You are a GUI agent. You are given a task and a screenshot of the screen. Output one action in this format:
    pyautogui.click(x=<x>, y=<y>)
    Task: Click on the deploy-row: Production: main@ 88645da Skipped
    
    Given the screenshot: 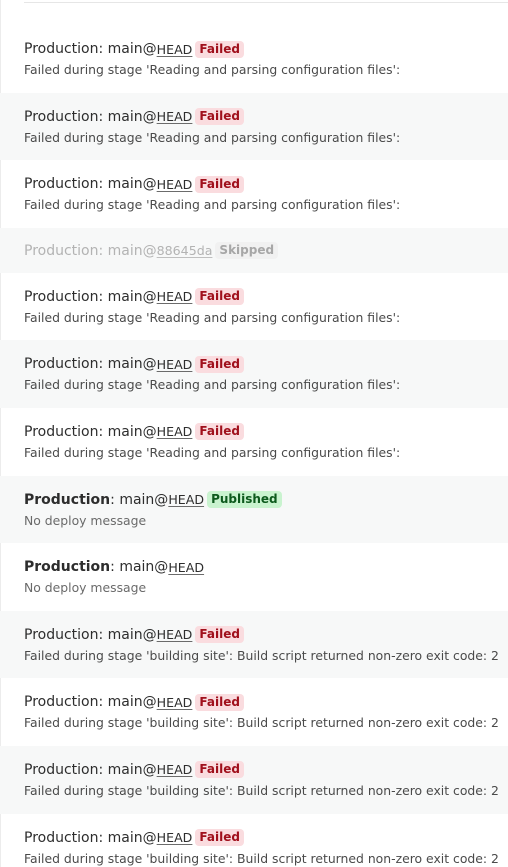 What is the action you would take?
    pyautogui.click(x=254, y=250)
    